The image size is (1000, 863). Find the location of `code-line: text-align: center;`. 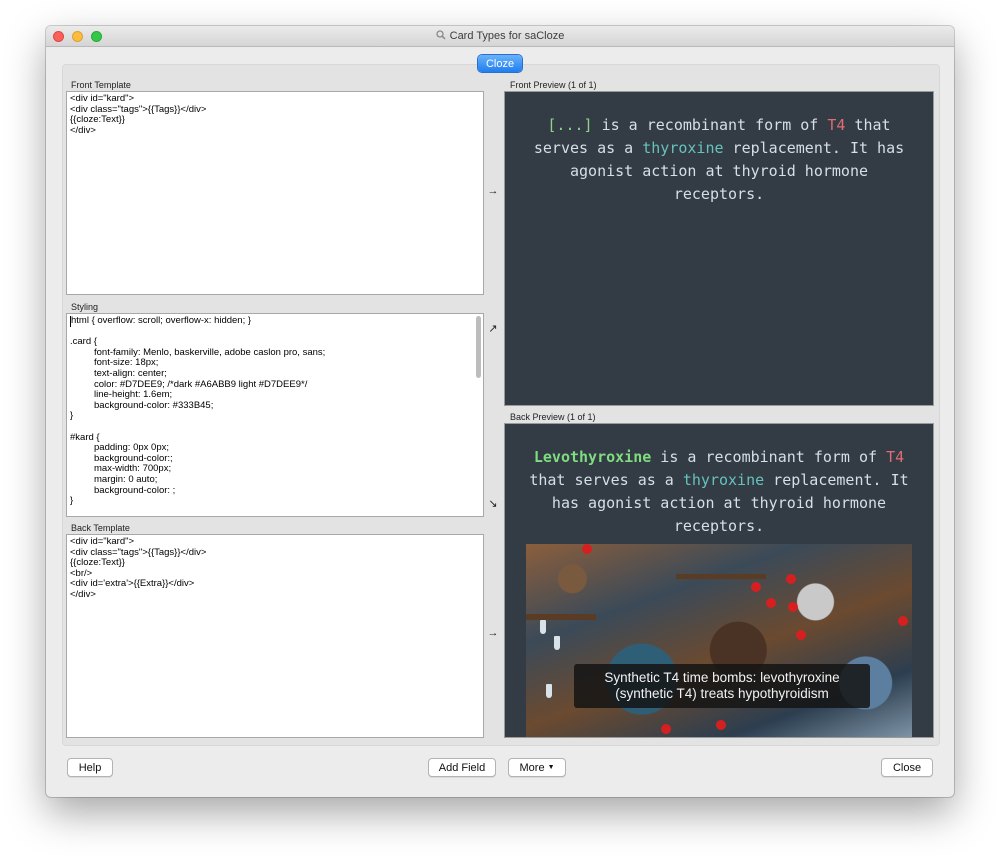

code-line: text-align: center; is located at coordinates (130, 373).